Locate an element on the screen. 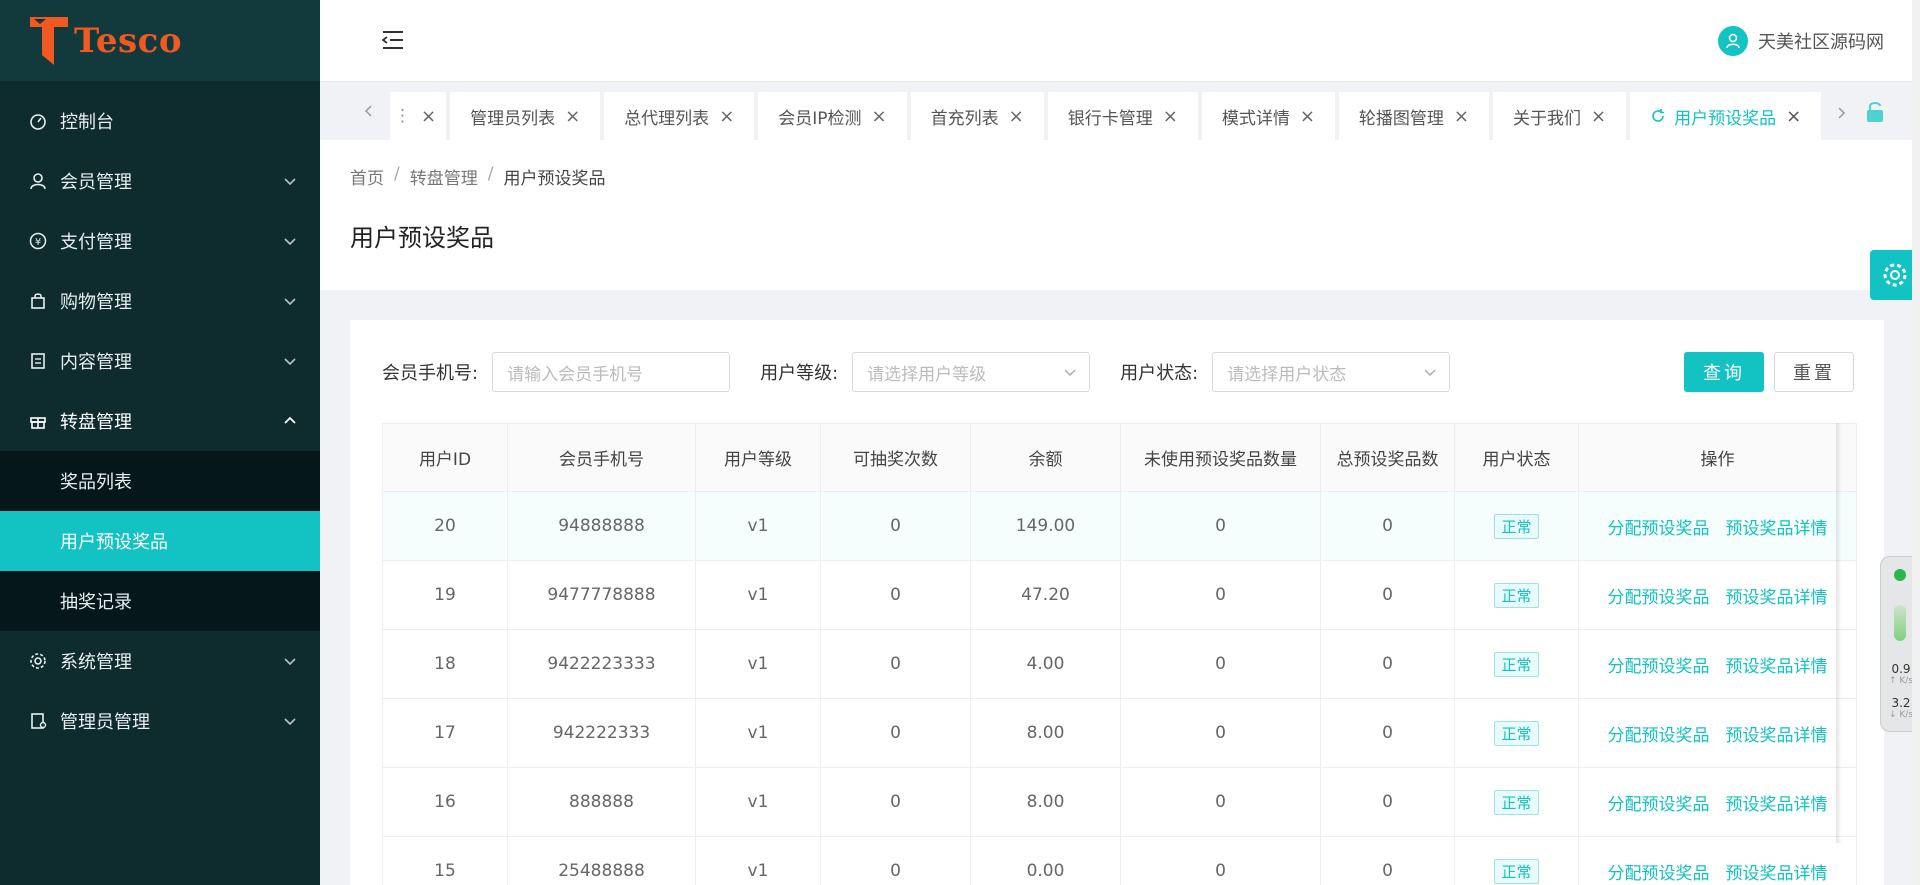 The image size is (1920, 885). user-menu: 天美社区源码网 is located at coordinates (1801, 41).